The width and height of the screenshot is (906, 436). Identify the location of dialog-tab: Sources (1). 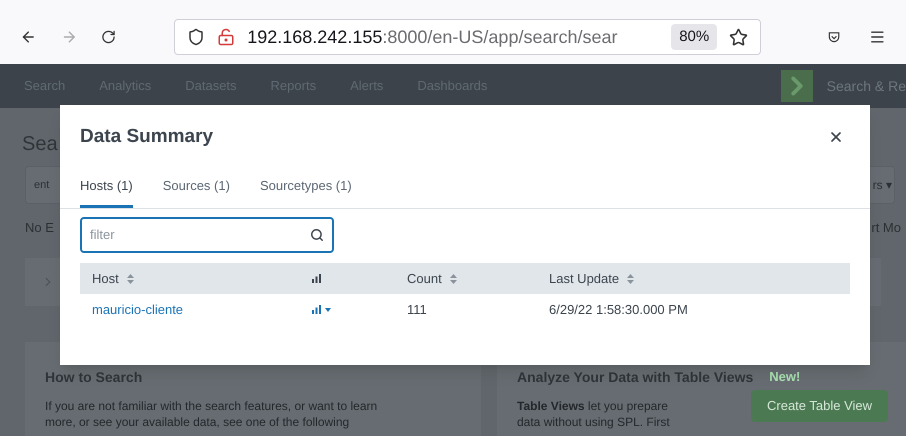
(196, 192).